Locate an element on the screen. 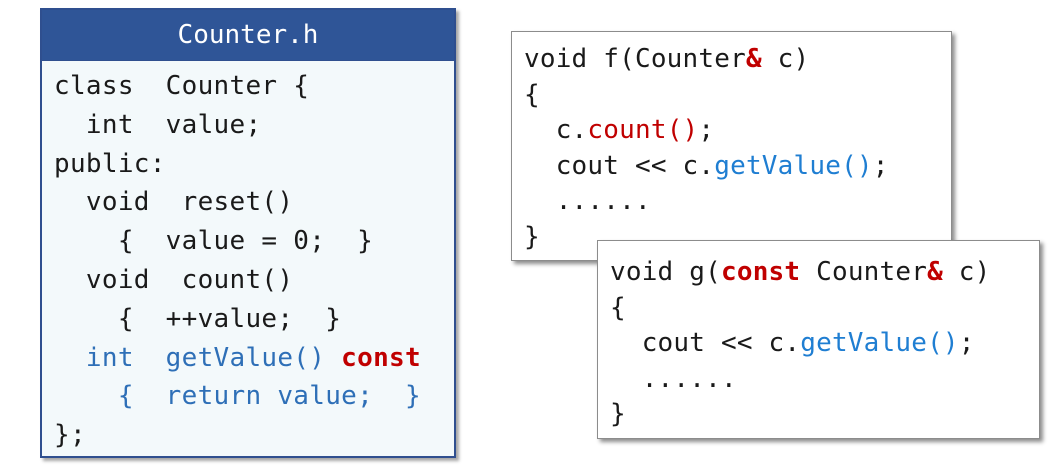  code-line: void f(Counter& c) is located at coordinates (737, 60).